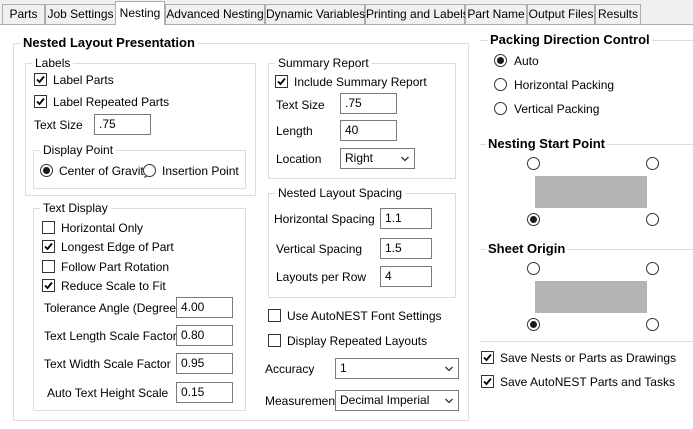  Describe the element at coordinates (343, 368) in the screenshot. I see `accuracy-value: 1` at that location.